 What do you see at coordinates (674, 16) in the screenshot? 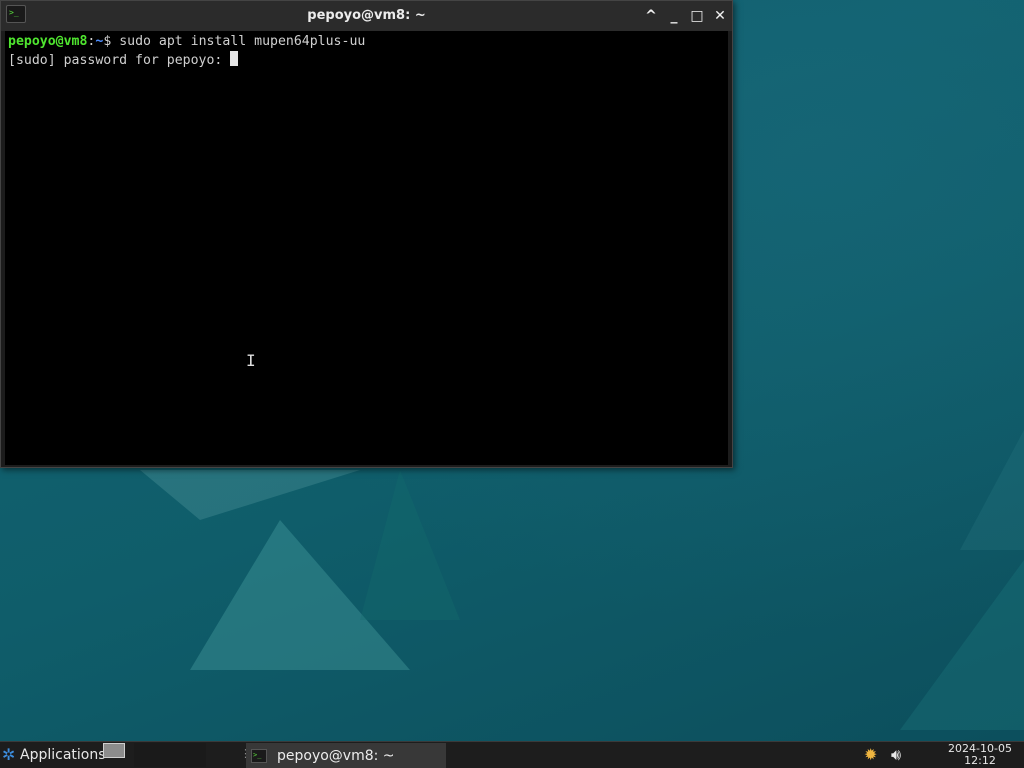
I see `minimize-button: _` at bounding box center [674, 16].